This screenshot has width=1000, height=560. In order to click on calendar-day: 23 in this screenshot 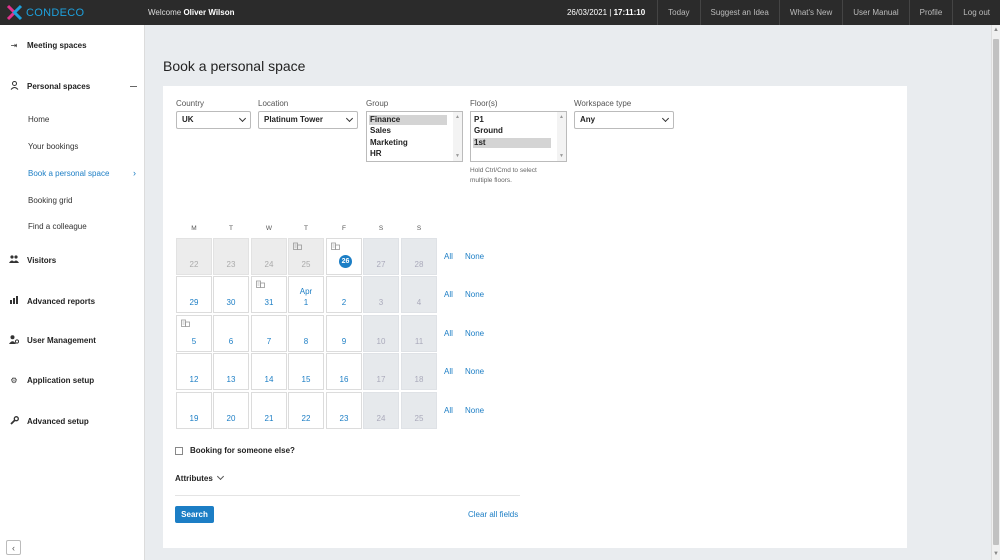, I will do `click(344, 410)`.